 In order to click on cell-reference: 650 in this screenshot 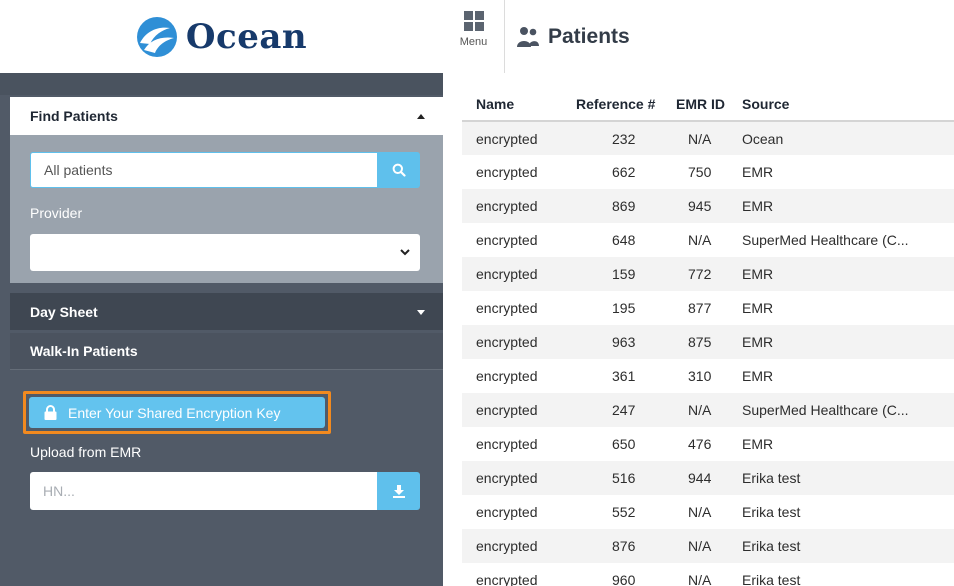, I will do `click(624, 444)`.